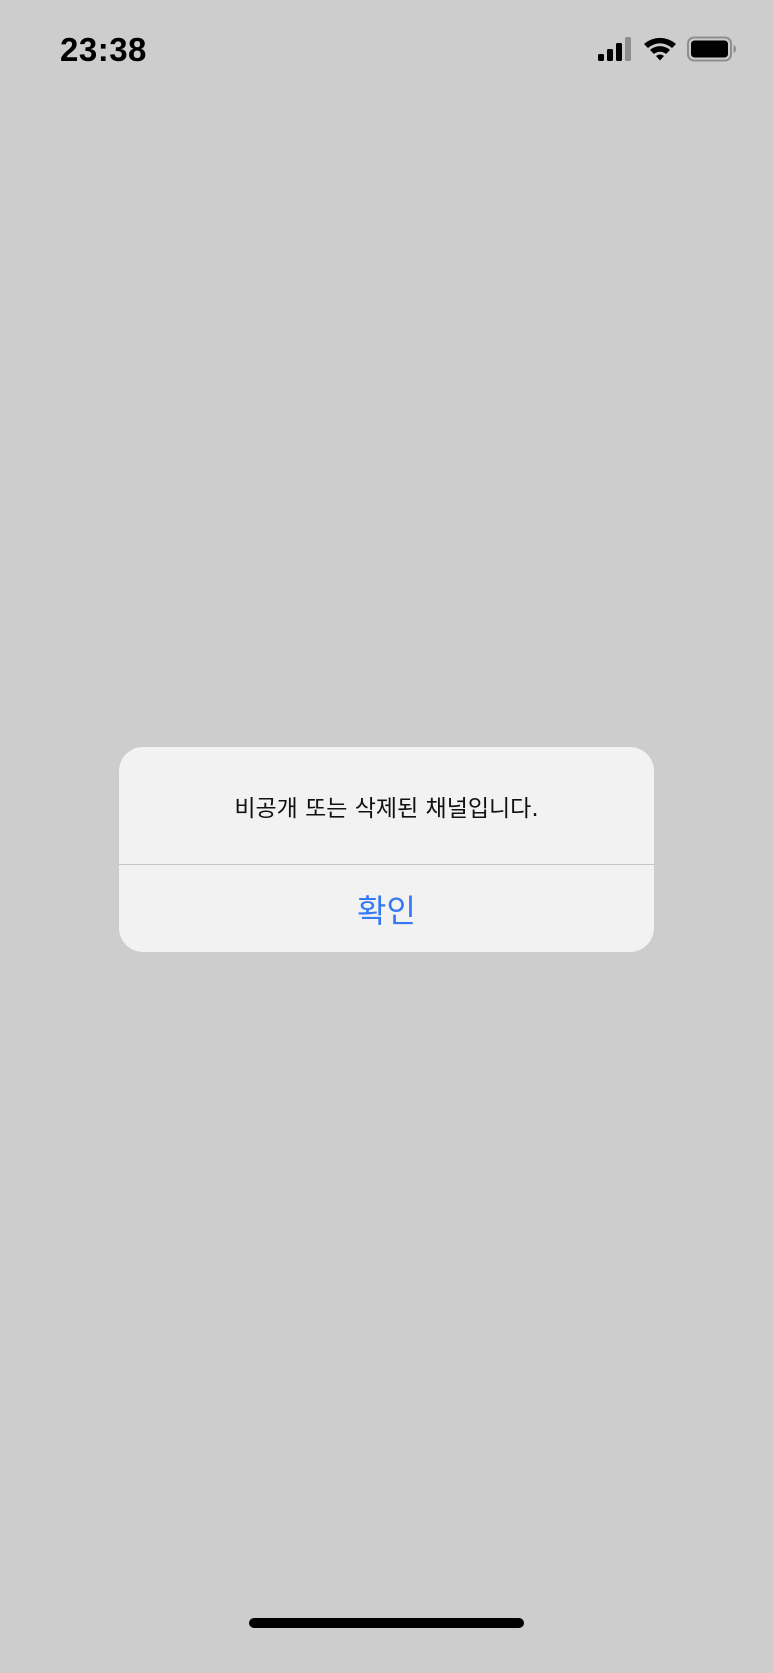 This screenshot has width=773, height=1673. I want to click on confirm-button: 확인, so click(386, 908).